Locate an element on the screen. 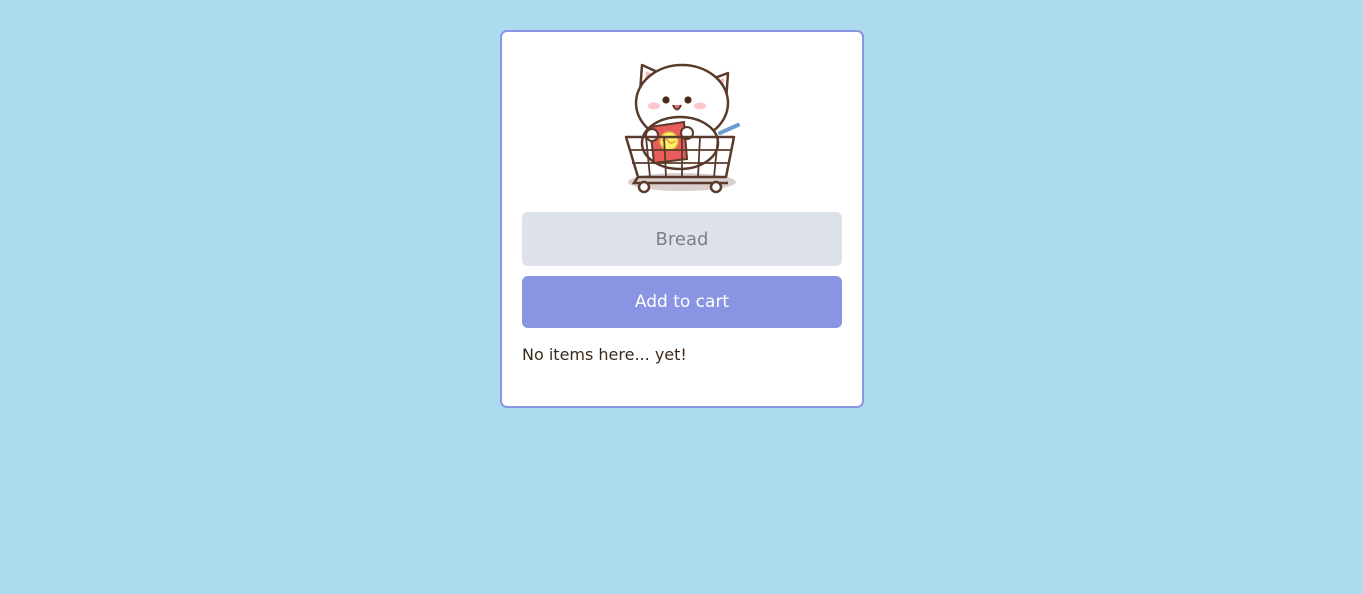 This screenshot has height=594, width=1363. item-input is located at coordinates (682, 239).